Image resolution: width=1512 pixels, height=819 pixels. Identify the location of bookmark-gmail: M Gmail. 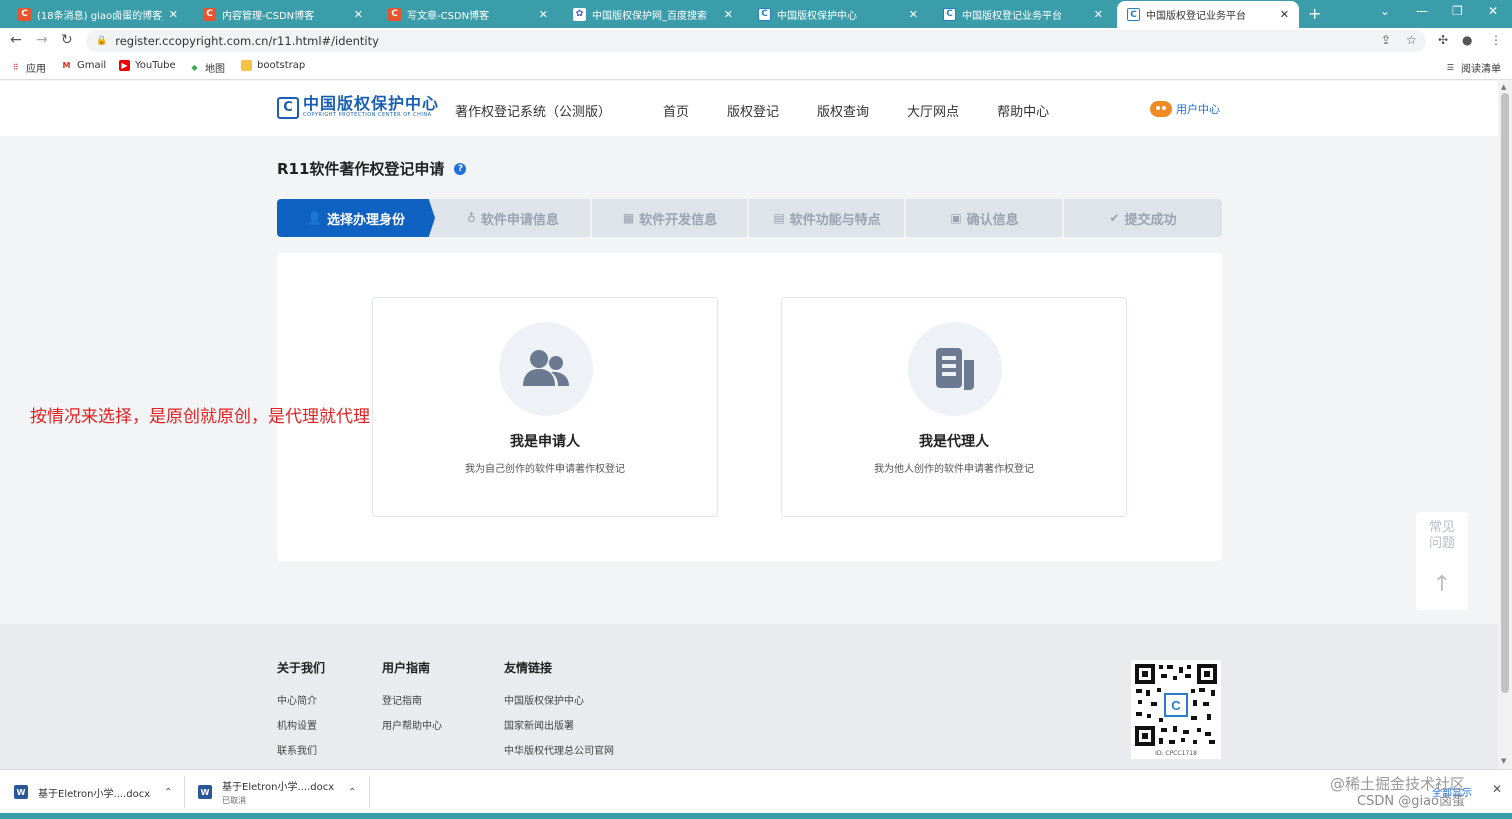
(84, 65).